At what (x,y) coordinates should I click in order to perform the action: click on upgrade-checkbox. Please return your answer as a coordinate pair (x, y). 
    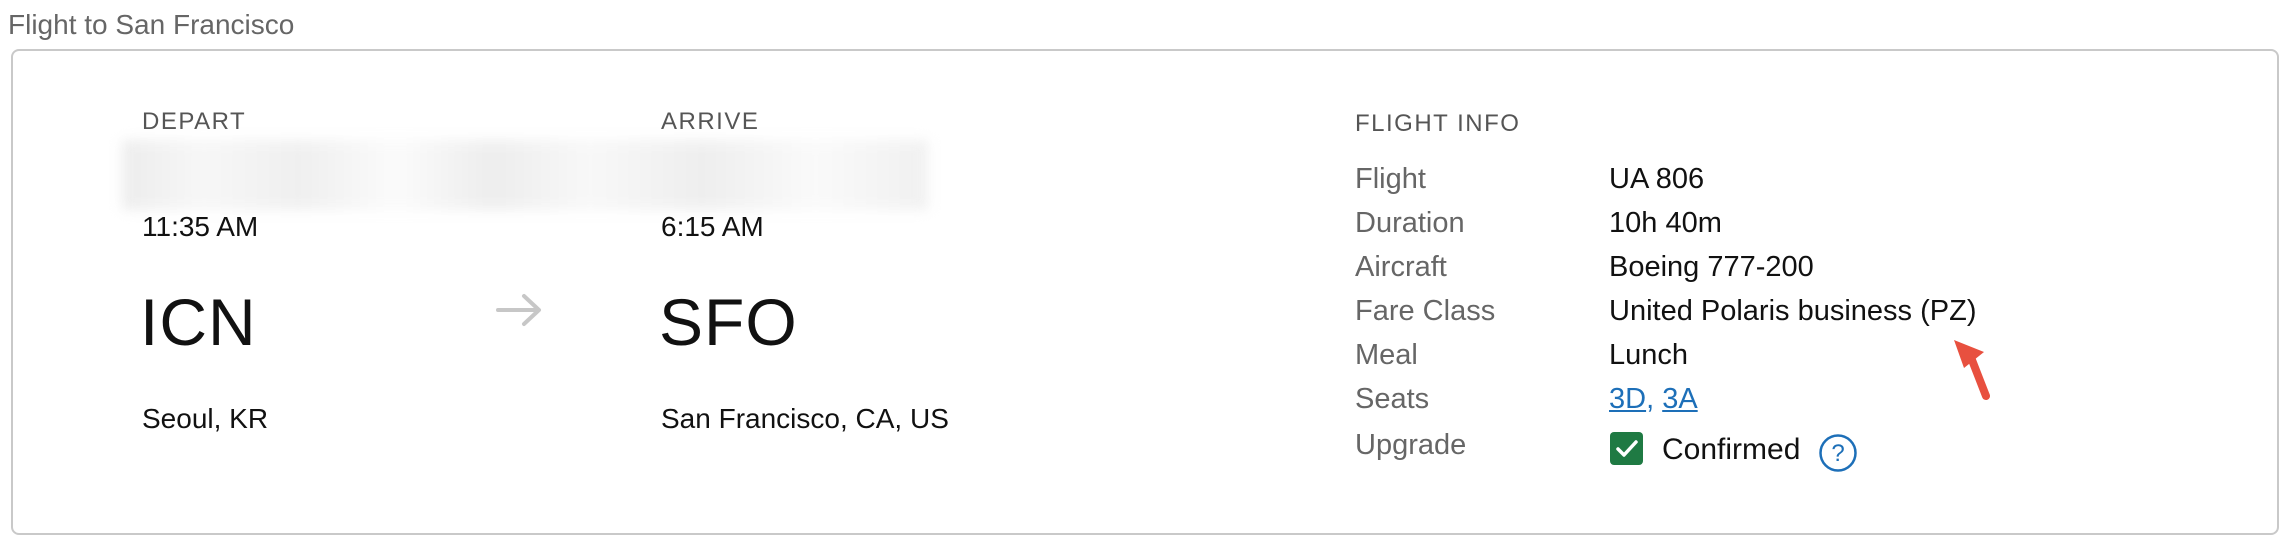
    Looking at the image, I should click on (1626, 448).